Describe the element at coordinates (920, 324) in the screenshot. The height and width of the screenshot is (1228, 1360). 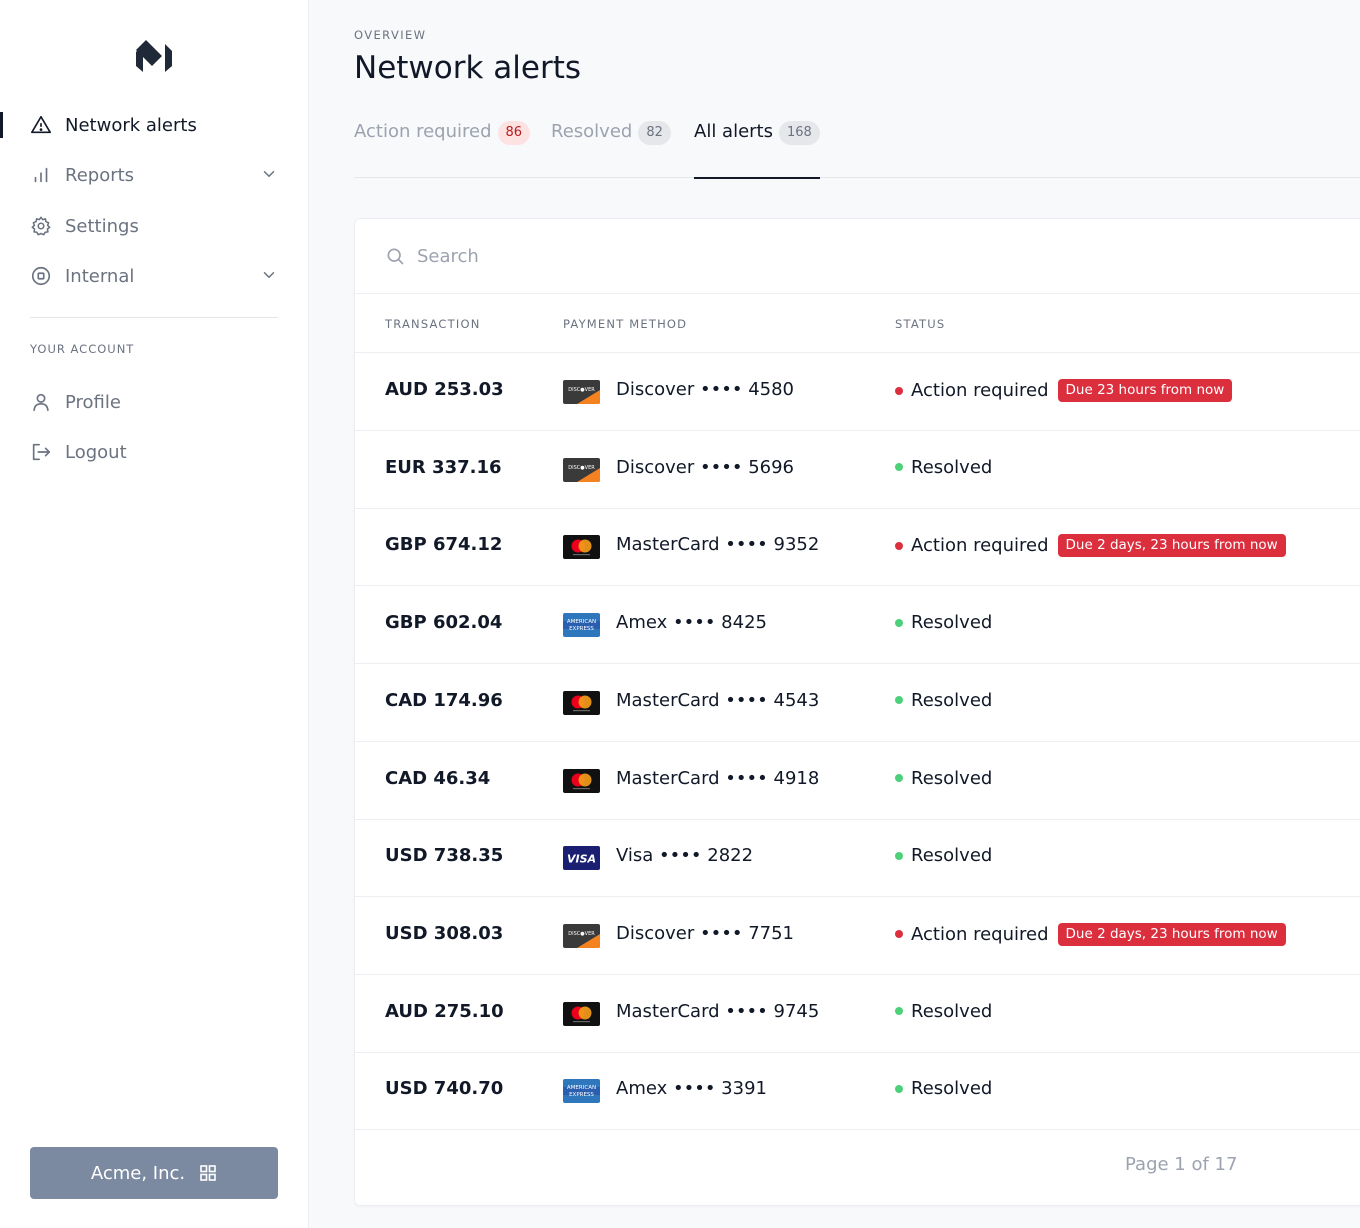
I see `column-header-status: STATUS` at that location.